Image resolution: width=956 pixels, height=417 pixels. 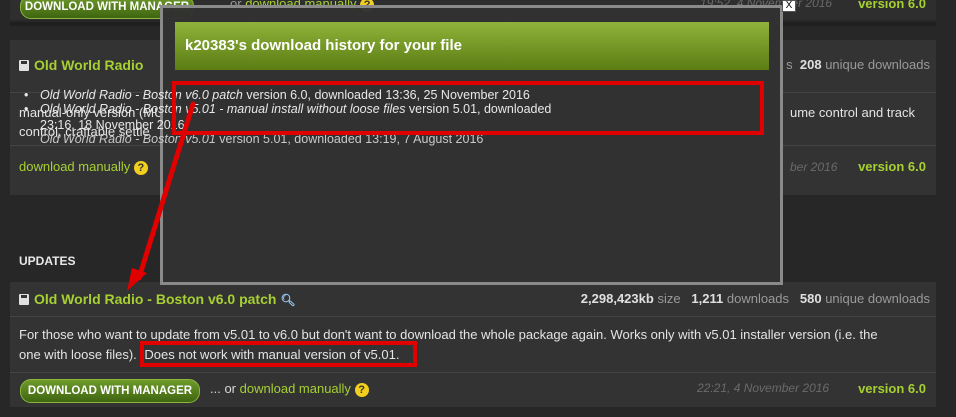 What do you see at coordinates (161, 196) in the screenshot?
I see `red-arrow-annotation` at bounding box center [161, 196].